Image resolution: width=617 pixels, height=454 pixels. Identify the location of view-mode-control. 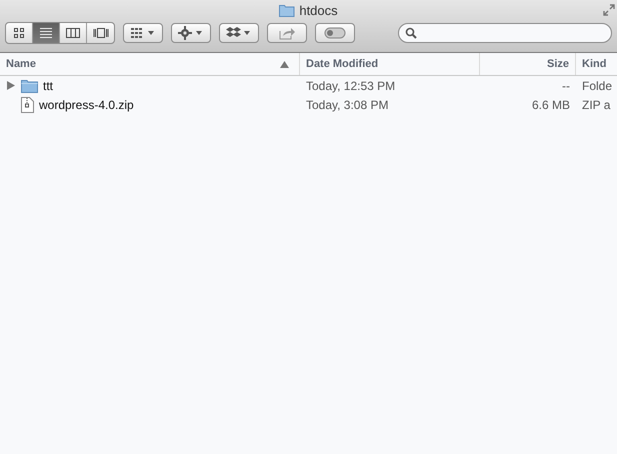
(60, 33).